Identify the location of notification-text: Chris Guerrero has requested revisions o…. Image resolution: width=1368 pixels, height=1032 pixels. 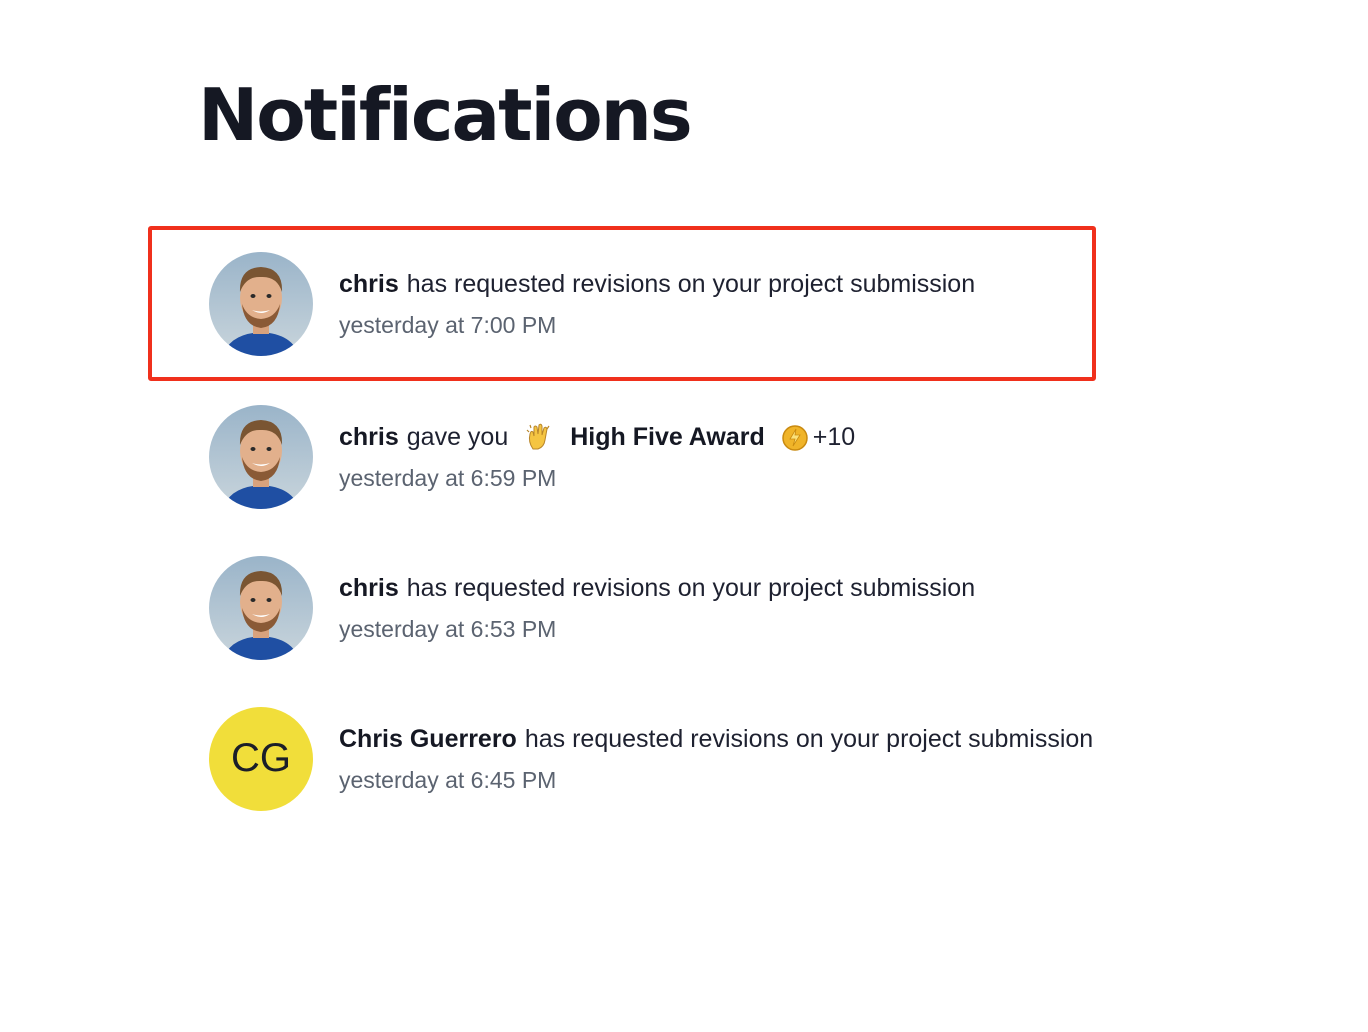
(716, 739).